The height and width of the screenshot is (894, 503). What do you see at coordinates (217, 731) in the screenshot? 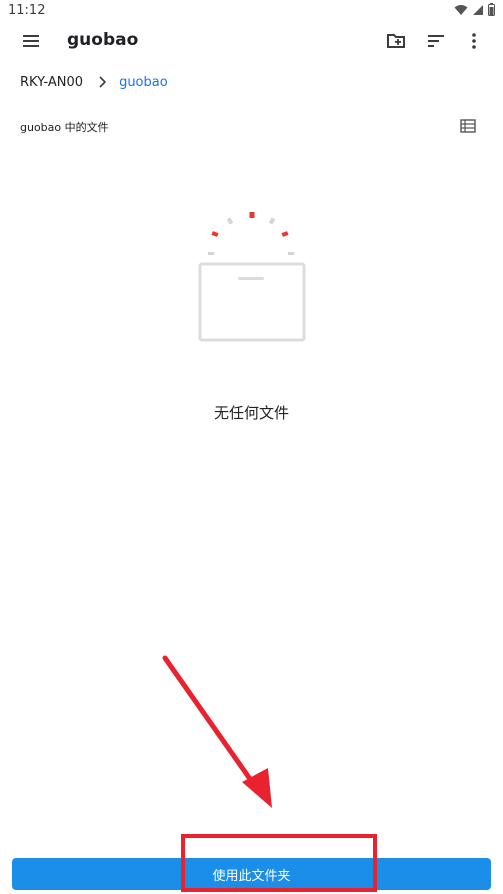
I see `annotation-arrow` at bounding box center [217, 731].